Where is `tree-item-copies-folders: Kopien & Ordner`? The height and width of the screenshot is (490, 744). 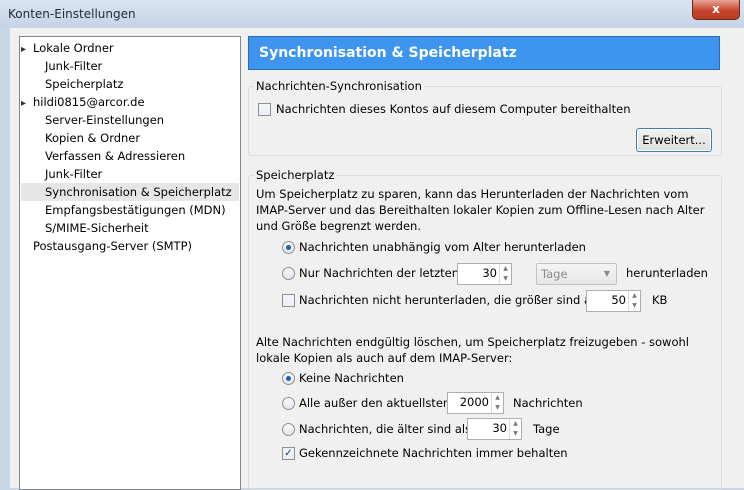
tree-item-copies-folders: Kopien & Ordner is located at coordinates (92, 138).